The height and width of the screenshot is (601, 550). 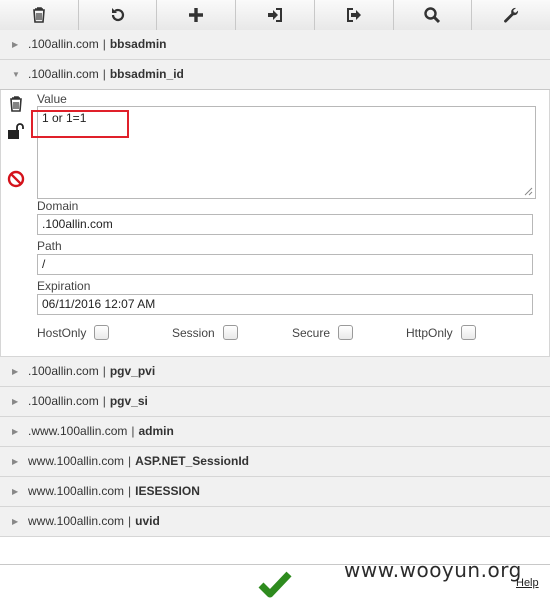 I want to click on refresh-button, so click(x=118, y=15).